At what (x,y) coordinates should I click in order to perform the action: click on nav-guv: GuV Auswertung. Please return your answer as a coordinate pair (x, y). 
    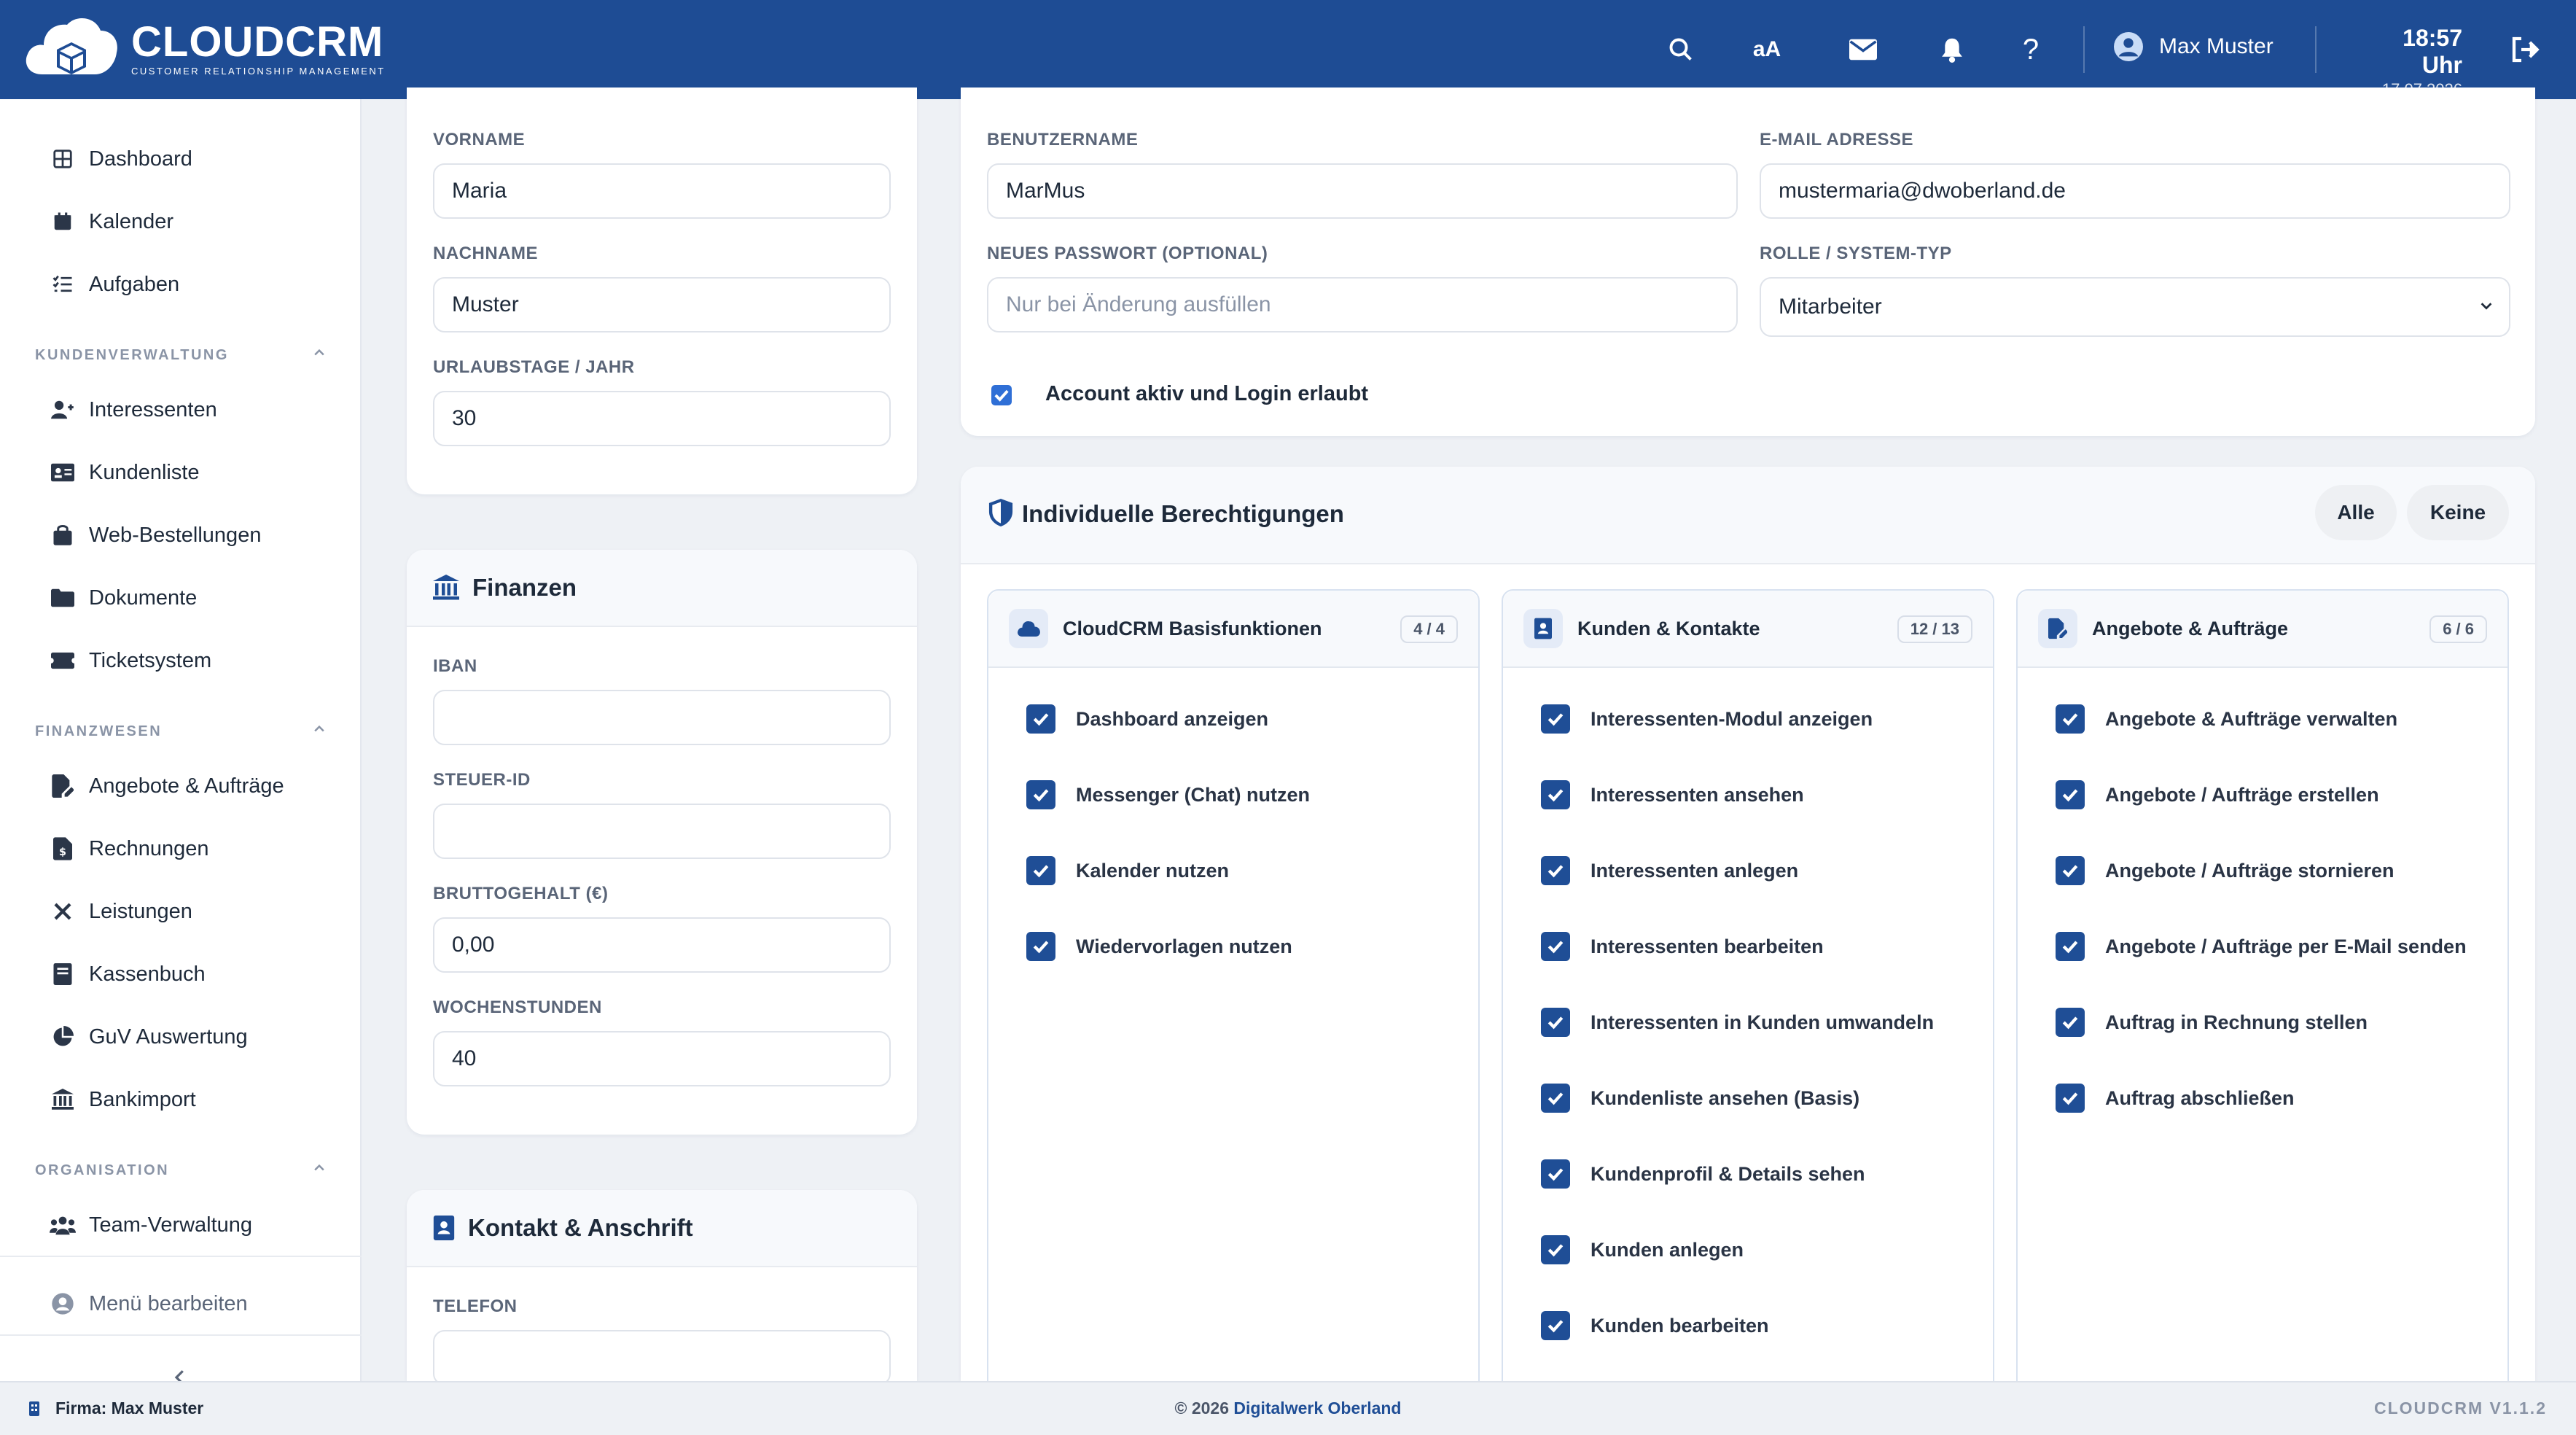
    Looking at the image, I should click on (149, 1037).